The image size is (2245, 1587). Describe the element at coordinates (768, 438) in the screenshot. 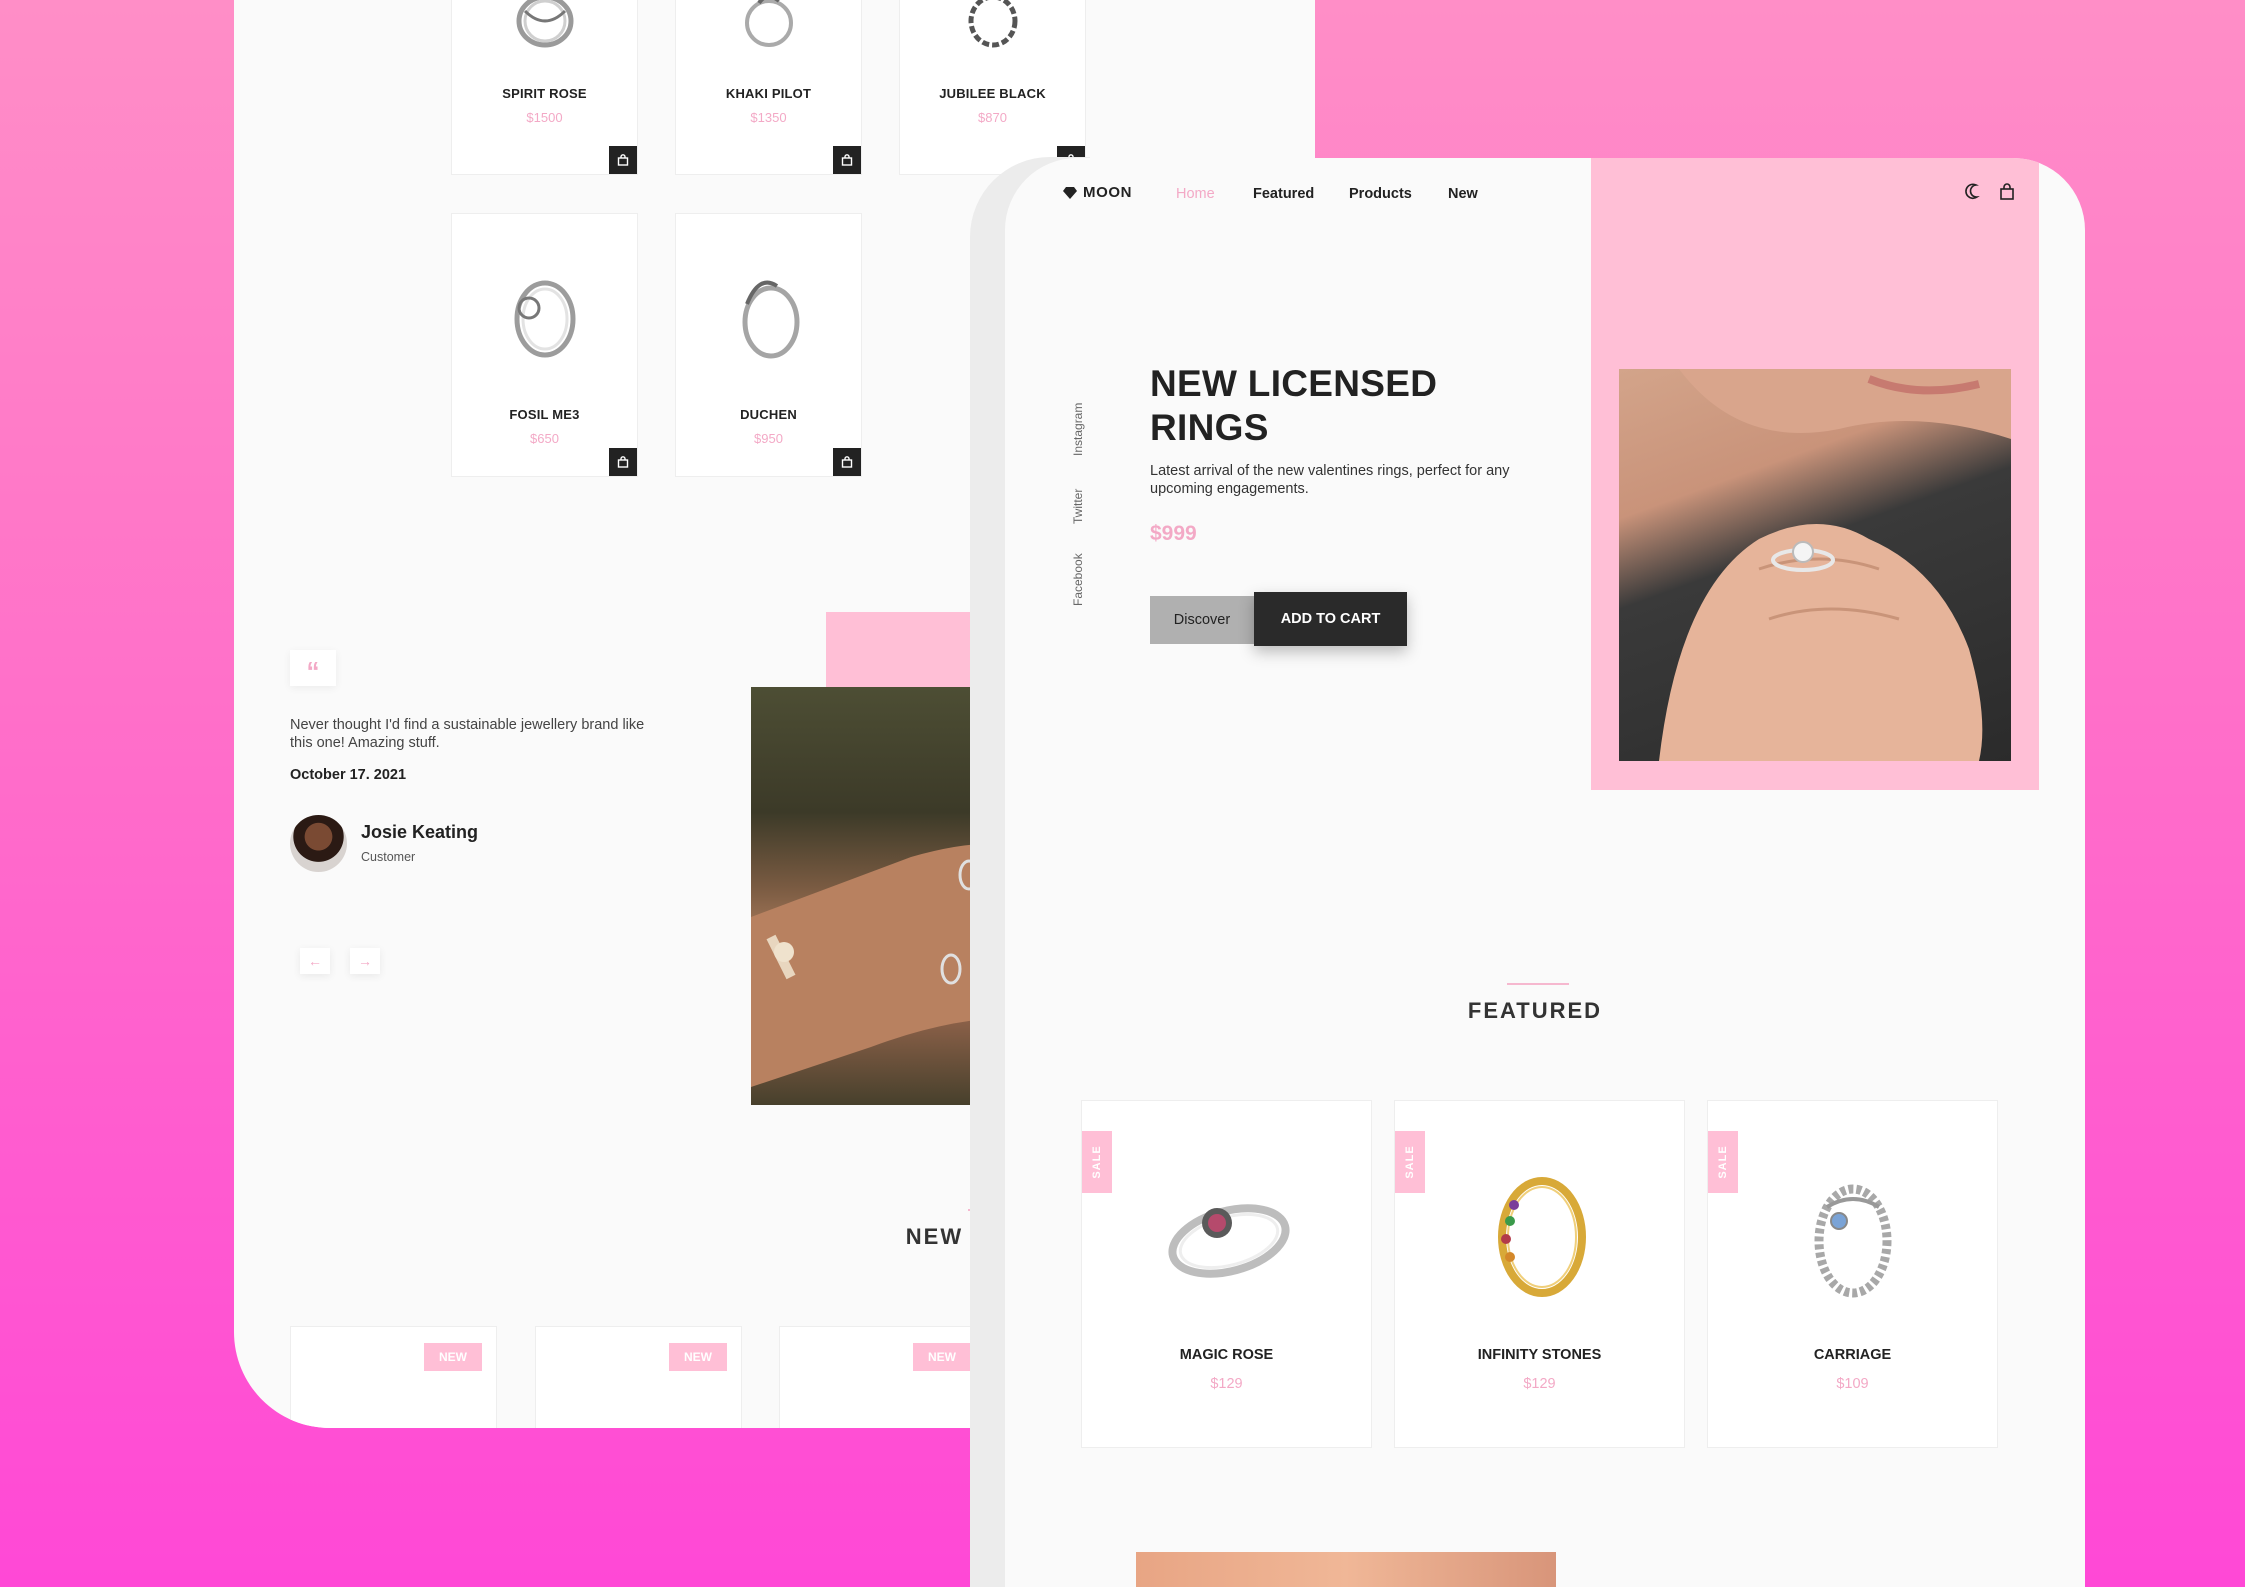

I see `product-price: $950` at that location.